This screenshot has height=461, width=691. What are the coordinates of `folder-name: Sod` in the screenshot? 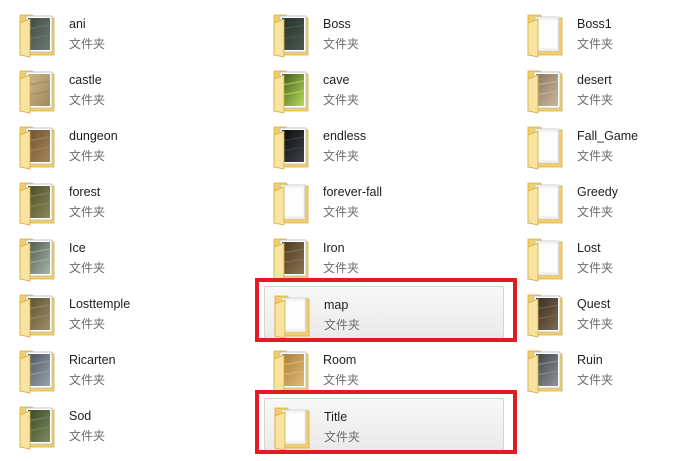 It's located at (80, 416).